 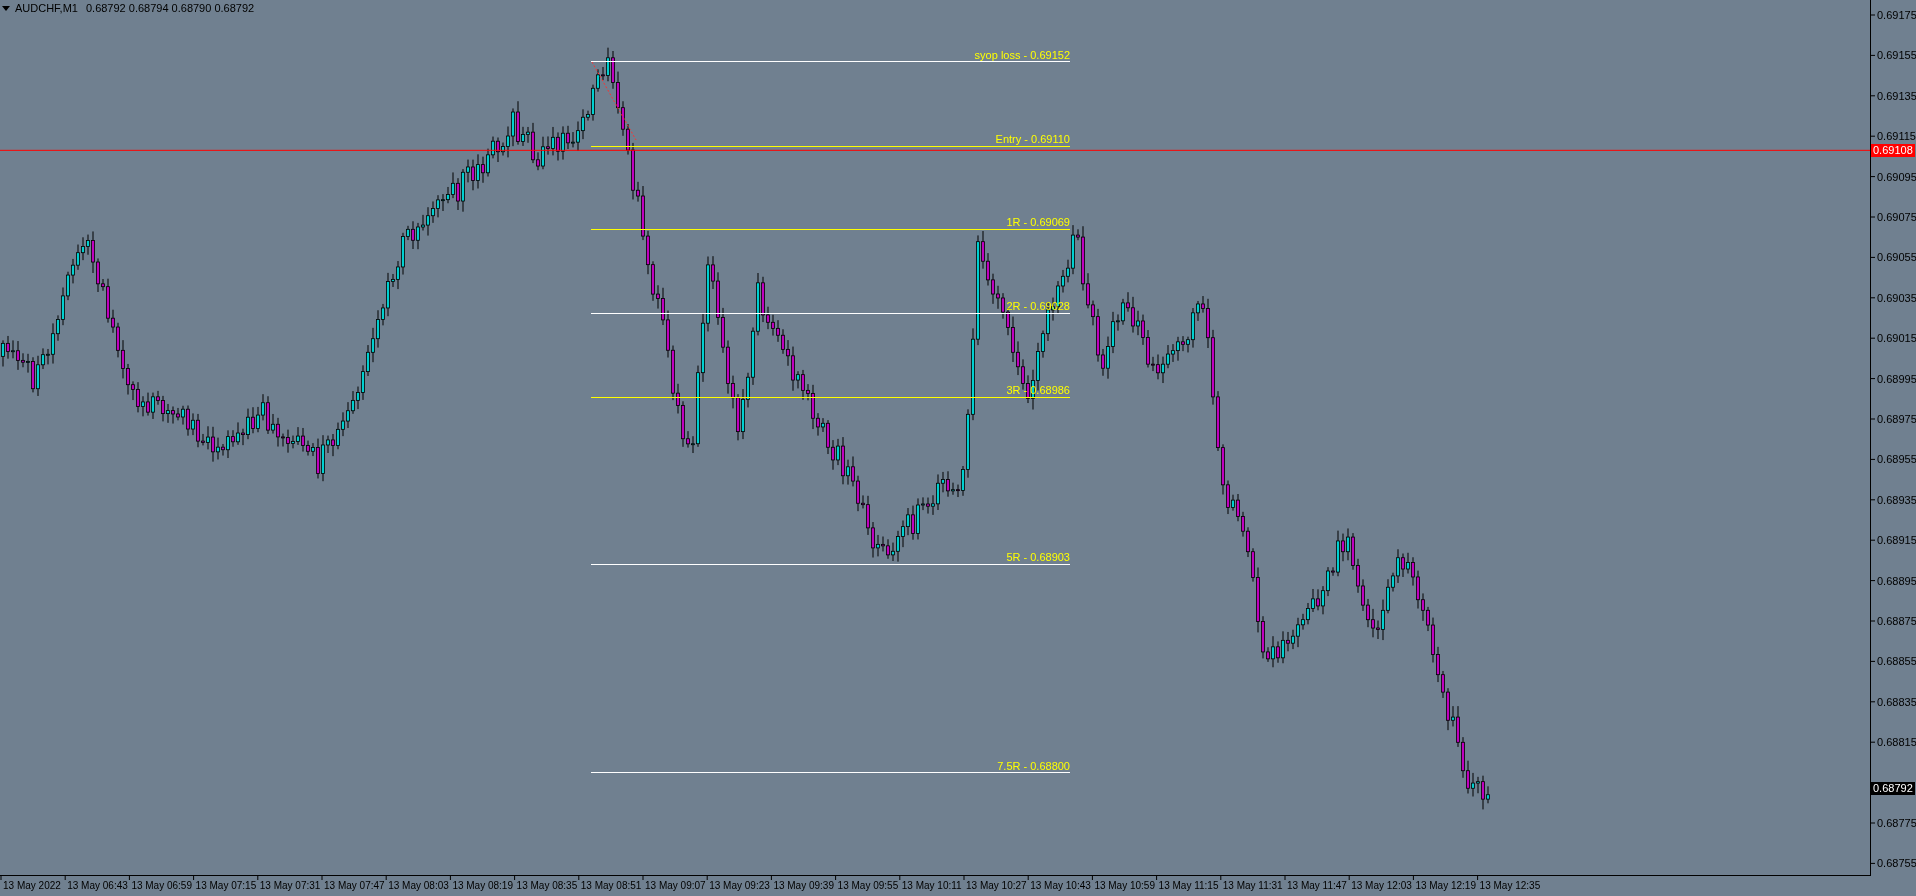 What do you see at coordinates (1896, 297) in the screenshot?
I see `price-tick-label: 0.69035` at bounding box center [1896, 297].